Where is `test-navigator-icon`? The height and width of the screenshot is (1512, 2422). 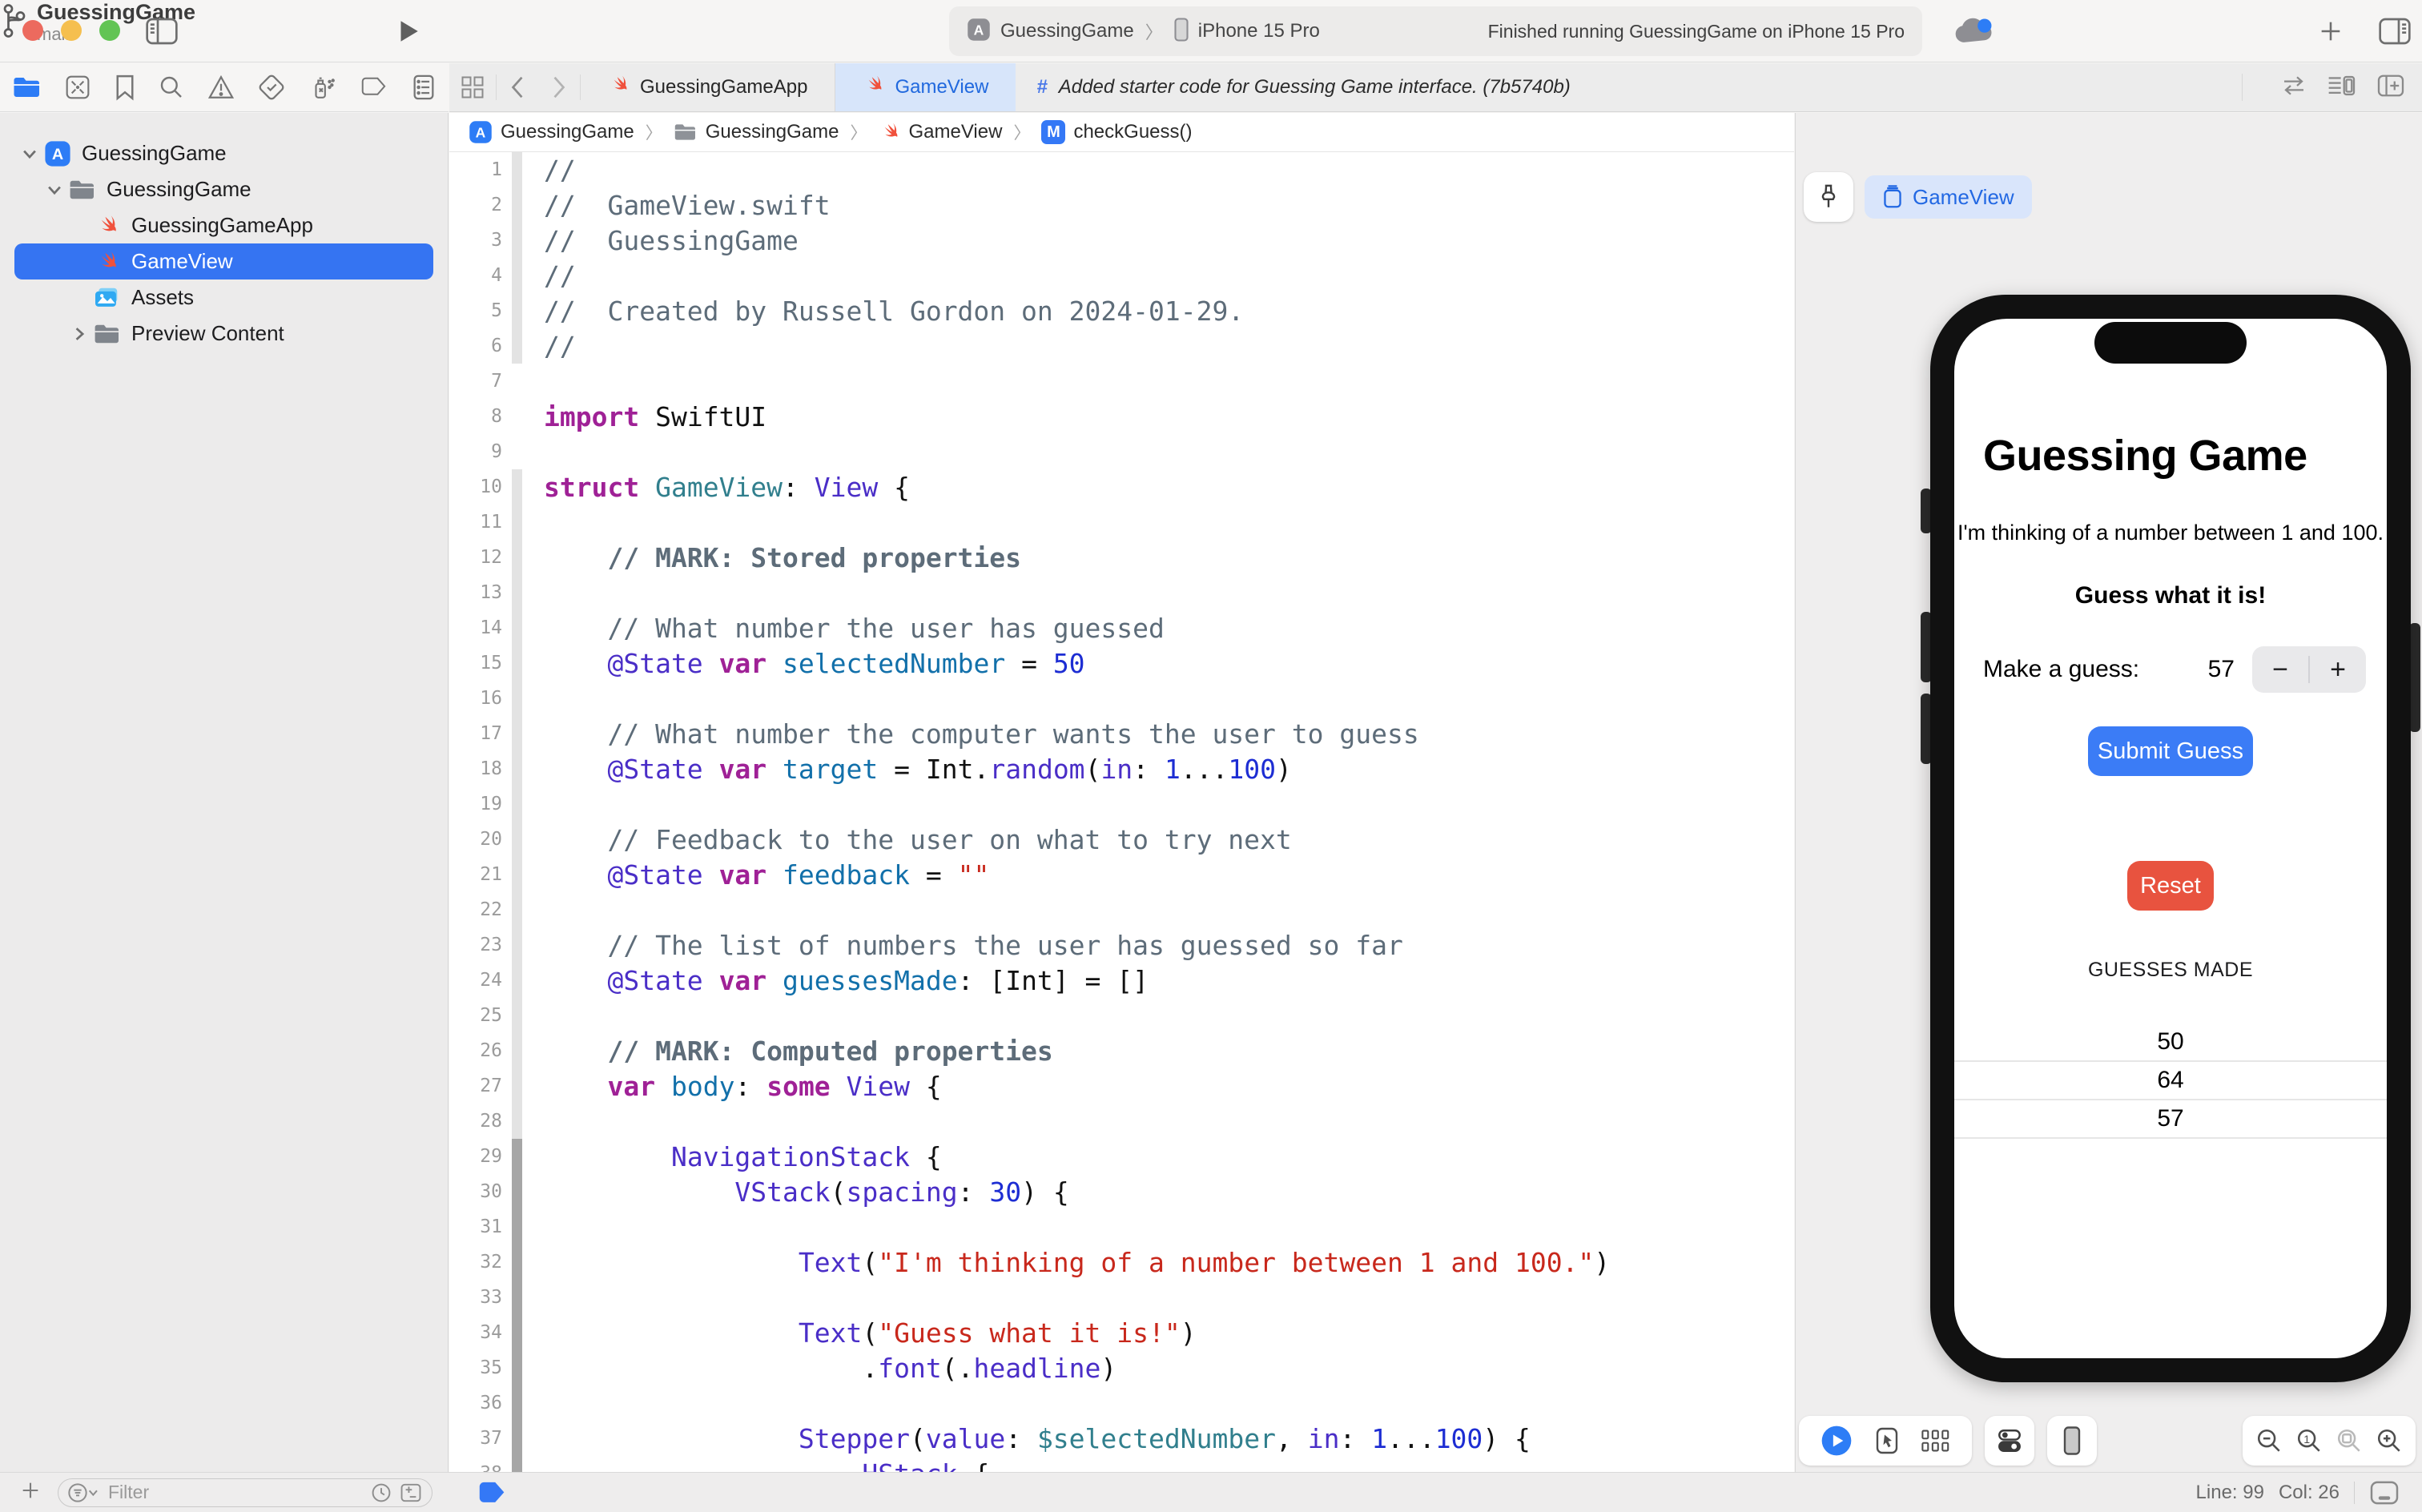 test-navigator-icon is located at coordinates (271, 87).